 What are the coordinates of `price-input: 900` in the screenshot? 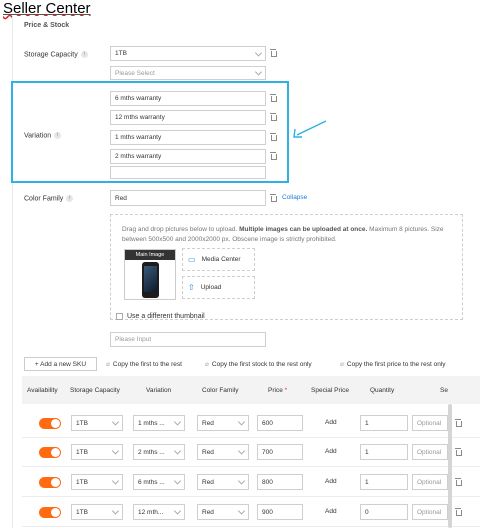 It's located at (280, 512).